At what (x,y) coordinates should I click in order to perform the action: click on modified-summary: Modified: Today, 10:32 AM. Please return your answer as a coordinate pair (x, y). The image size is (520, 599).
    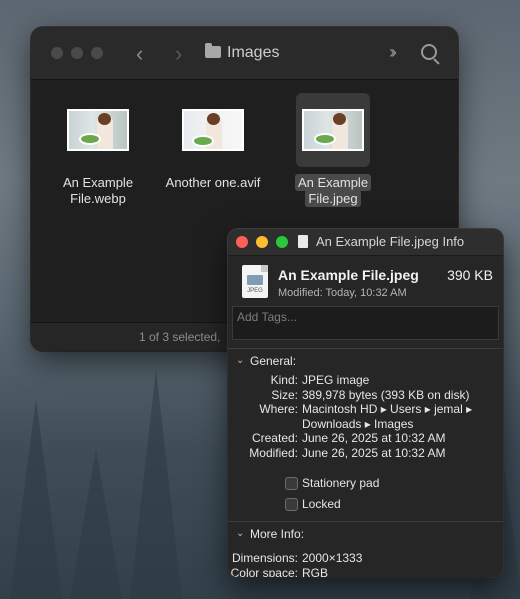
    Looking at the image, I should click on (342, 293).